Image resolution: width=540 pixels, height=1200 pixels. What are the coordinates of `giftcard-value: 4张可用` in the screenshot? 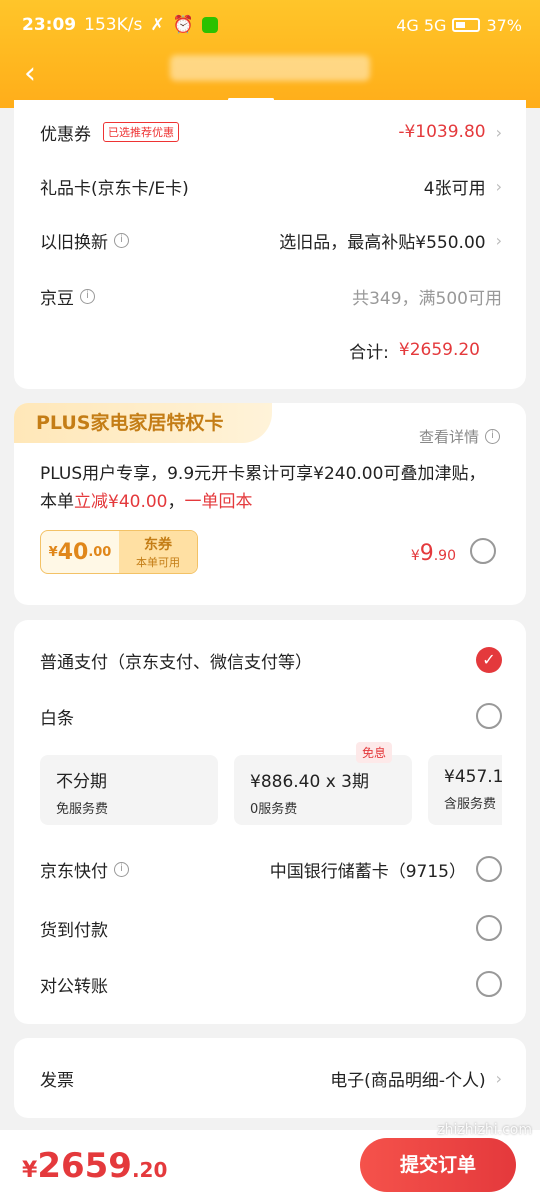 It's located at (454, 188).